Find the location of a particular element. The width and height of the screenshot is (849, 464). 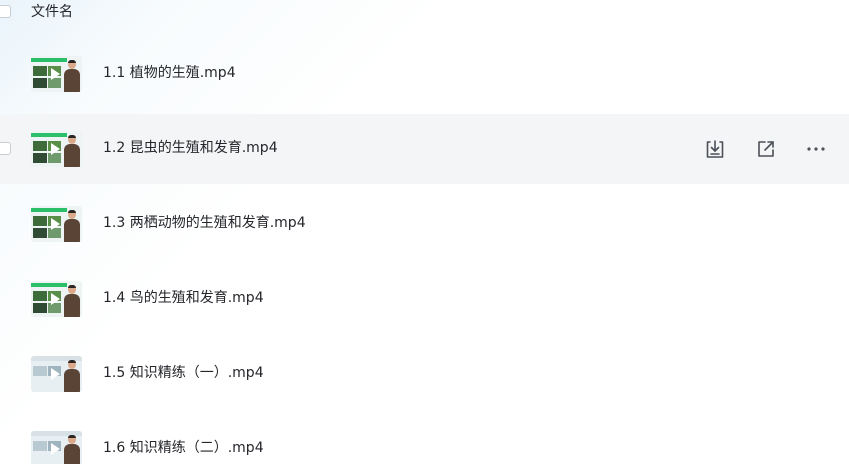

select-all-checkbox is located at coordinates (5, 11).